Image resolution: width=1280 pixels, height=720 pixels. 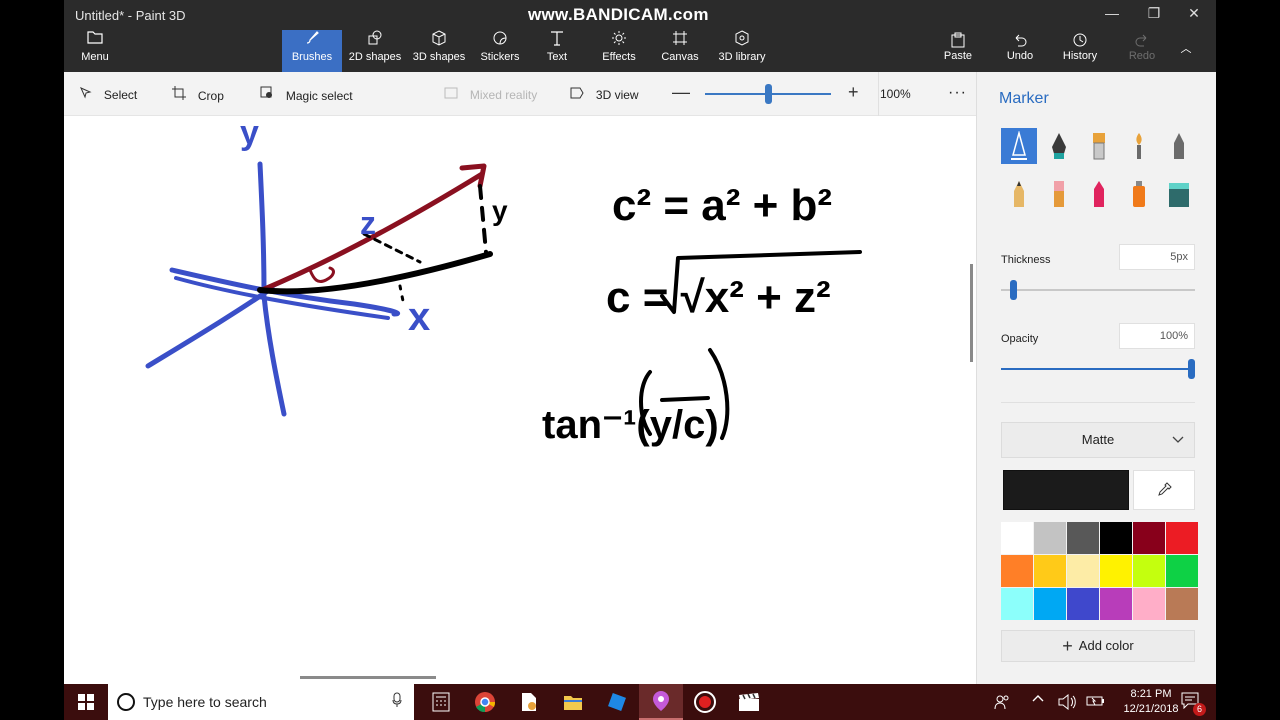 What do you see at coordinates (490, 94) in the screenshot?
I see `mixed-reality-button: Mixed reality` at bounding box center [490, 94].